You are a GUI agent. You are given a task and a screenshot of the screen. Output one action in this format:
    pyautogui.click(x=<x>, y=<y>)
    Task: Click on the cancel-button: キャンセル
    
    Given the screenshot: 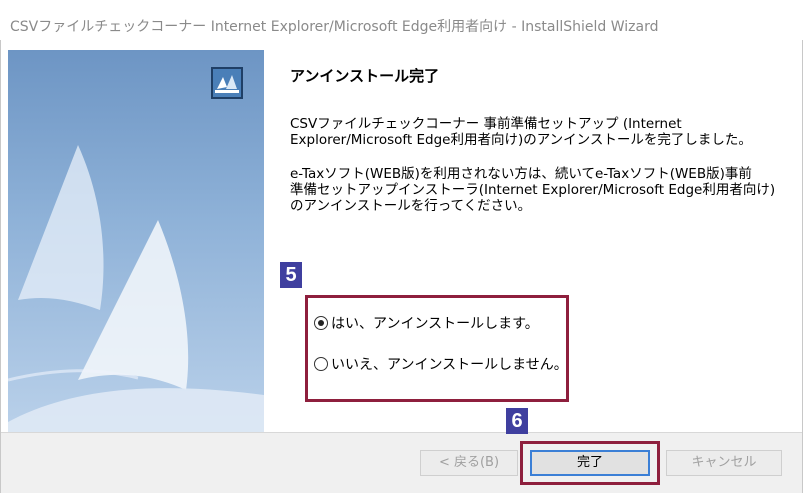 What is the action you would take?
    pyautogui.click(x=724, y=463)
    